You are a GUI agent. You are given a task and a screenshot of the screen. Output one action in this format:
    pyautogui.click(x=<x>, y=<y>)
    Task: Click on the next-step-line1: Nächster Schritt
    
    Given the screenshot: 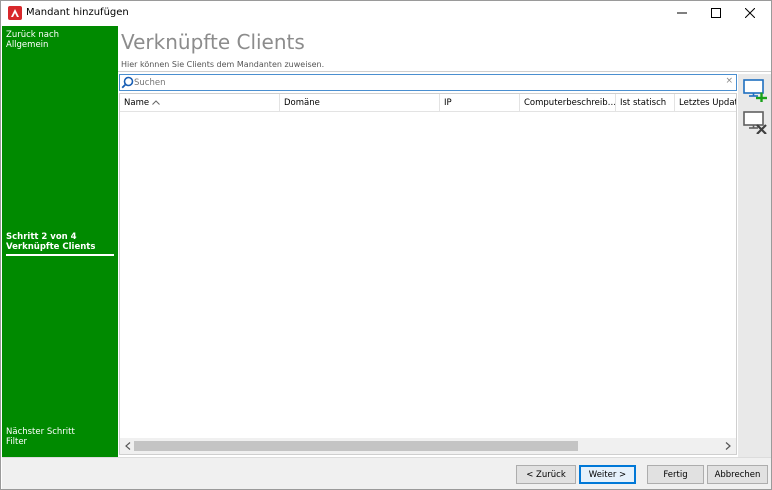 What is the action you would take?
    pyautogui.click(x=40, y=432)
    